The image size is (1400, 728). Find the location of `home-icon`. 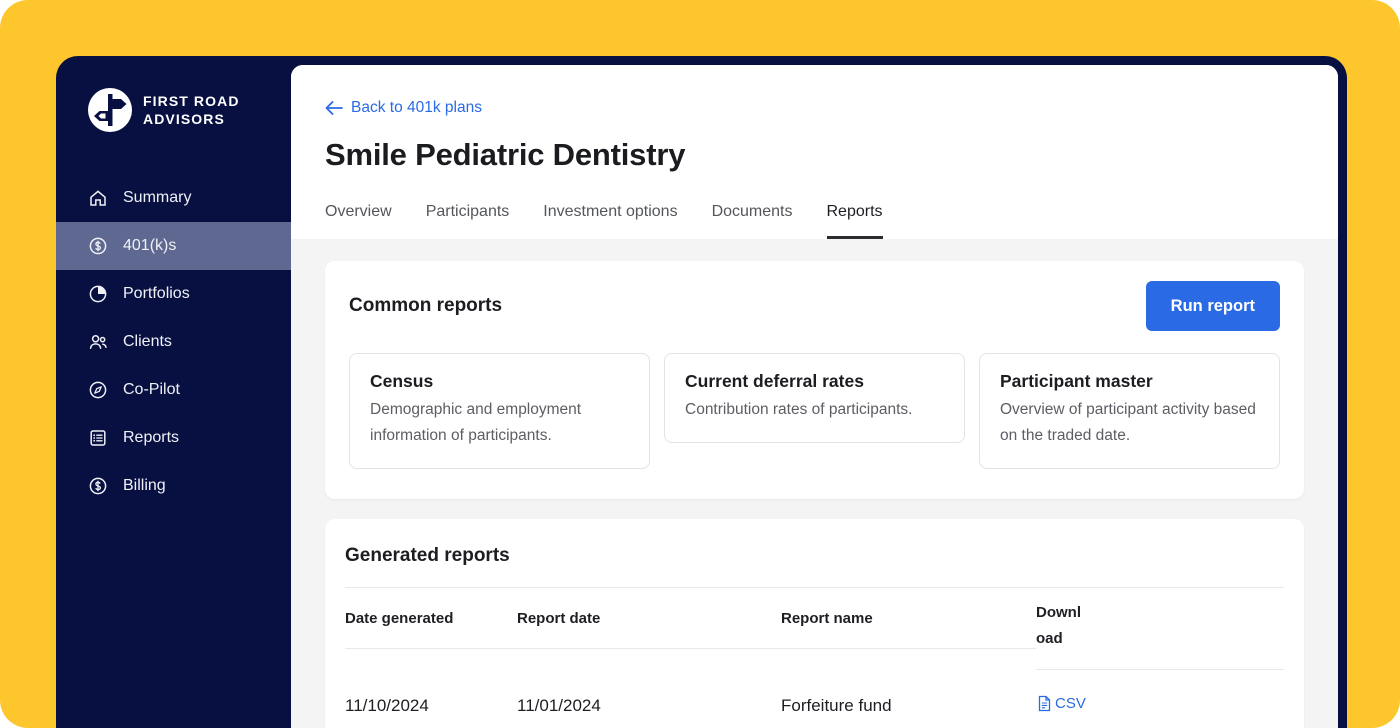

home-icon is located at coordinates (98, 198).